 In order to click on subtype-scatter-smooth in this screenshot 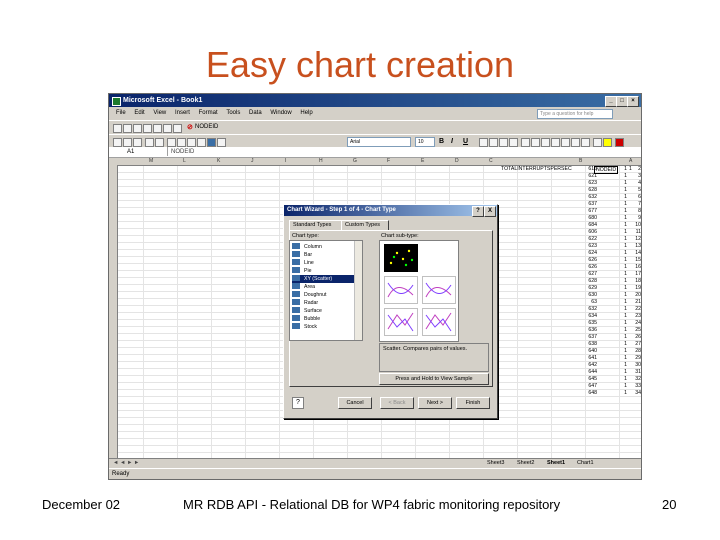, I will do `click(439, 290)`.